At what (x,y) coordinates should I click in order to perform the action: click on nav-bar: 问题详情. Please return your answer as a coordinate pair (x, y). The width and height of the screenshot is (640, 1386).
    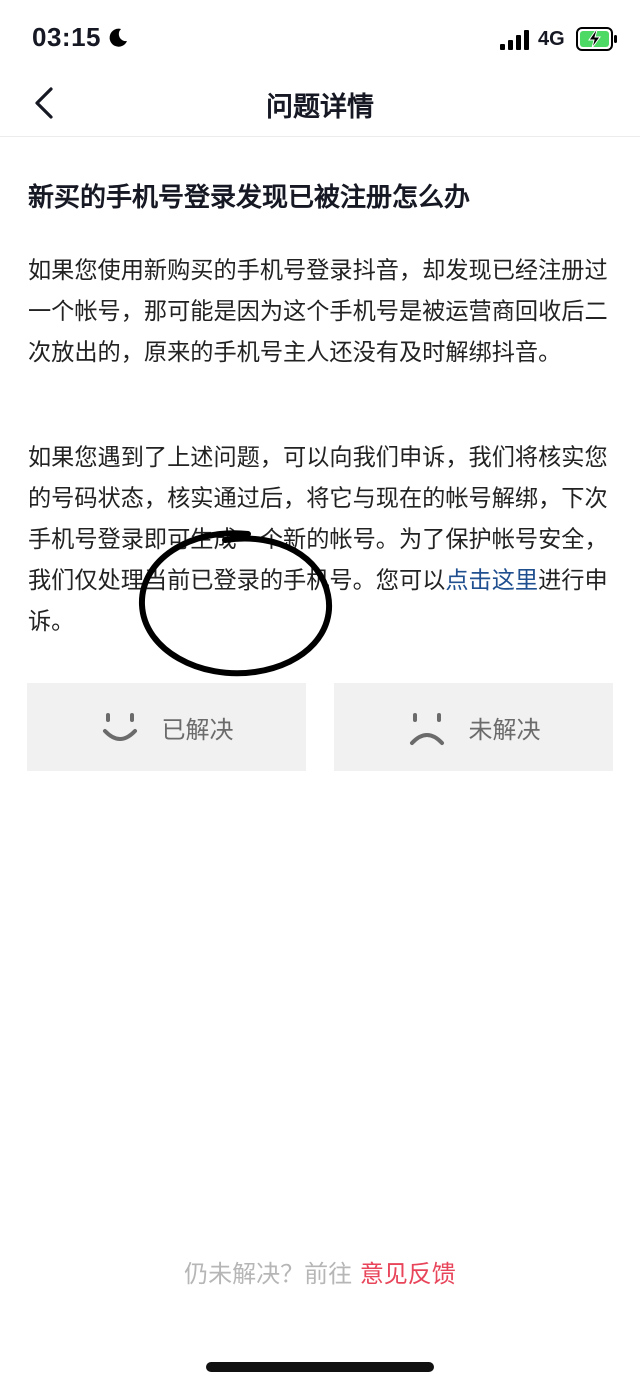
    Looking at the image, I should click on (320, 108).